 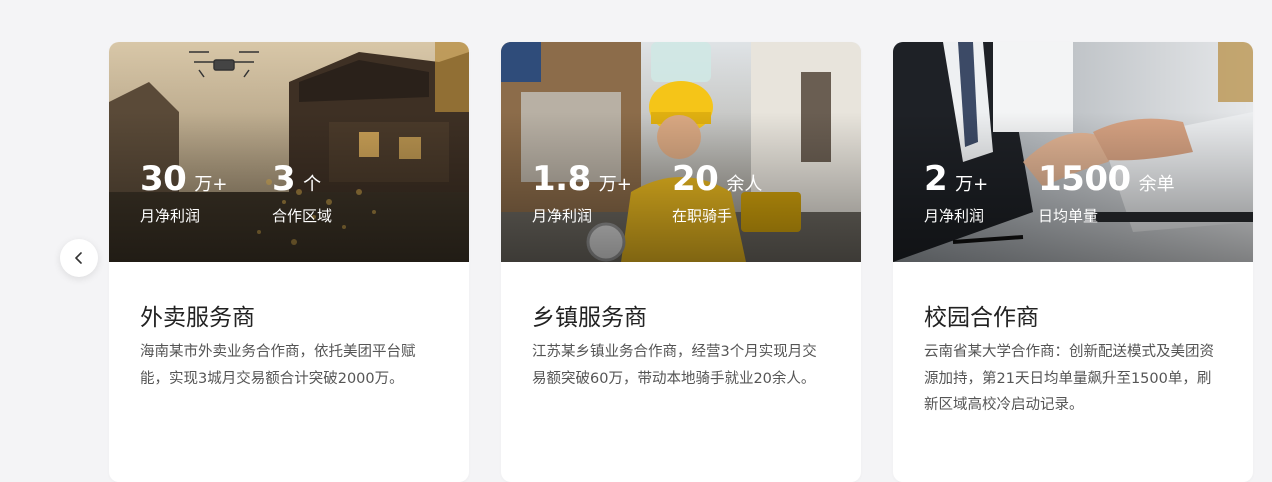 What do you see at coordinates (702, 216) in the screenshot?
I see `stat-label: 在职骑手` at bounding box center [702, 216].